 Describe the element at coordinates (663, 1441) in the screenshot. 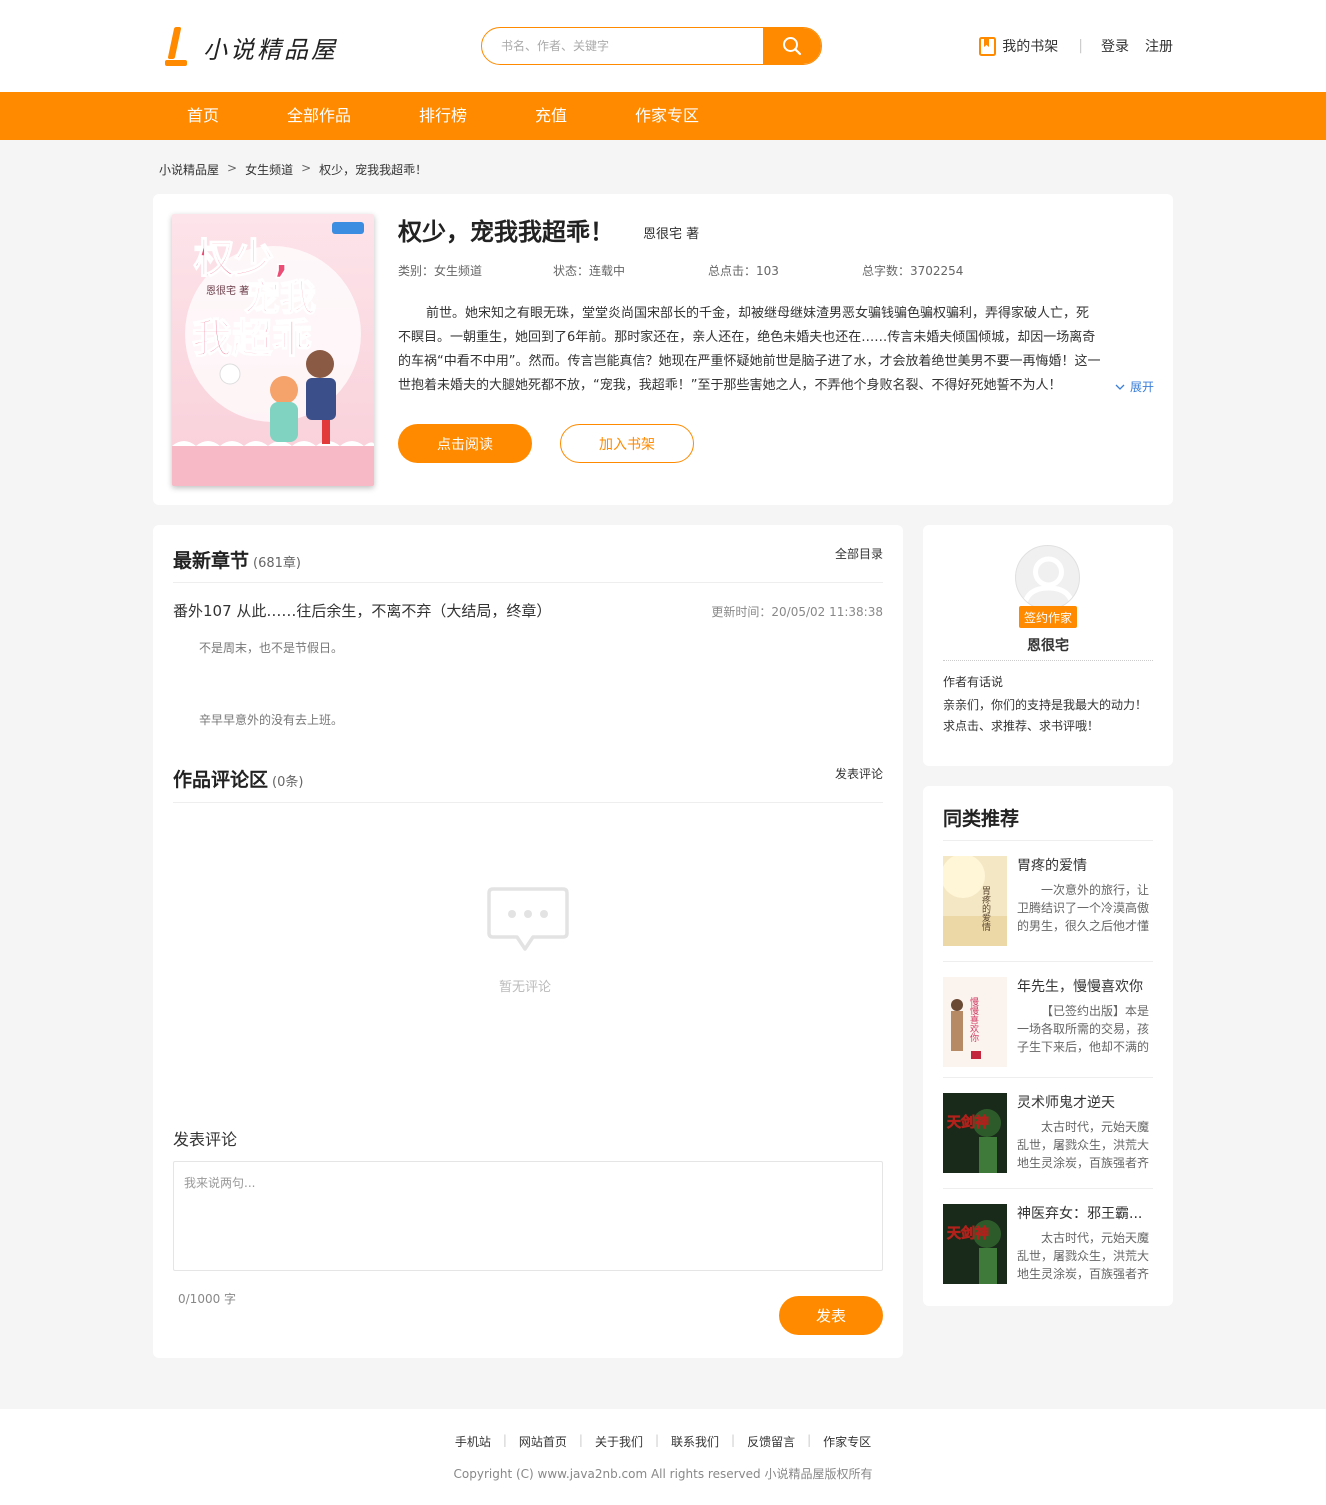

I see `footer-links: 手机站 | 网站首页 | 关于我们 | 联系我们 | 反馈留言 | 作家专区` at that location.